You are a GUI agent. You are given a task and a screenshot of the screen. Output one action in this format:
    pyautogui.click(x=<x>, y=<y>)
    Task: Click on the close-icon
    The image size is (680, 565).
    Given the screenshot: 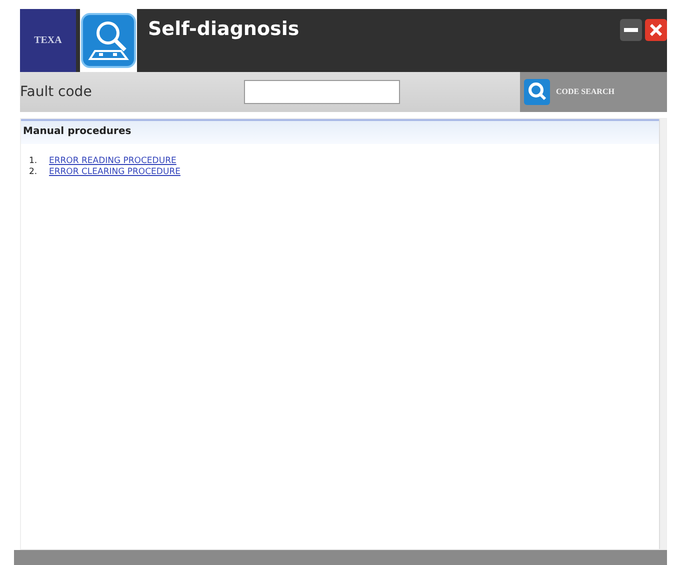 What is the action you would take?
    pyautogui.click(x=656, y=30)
    